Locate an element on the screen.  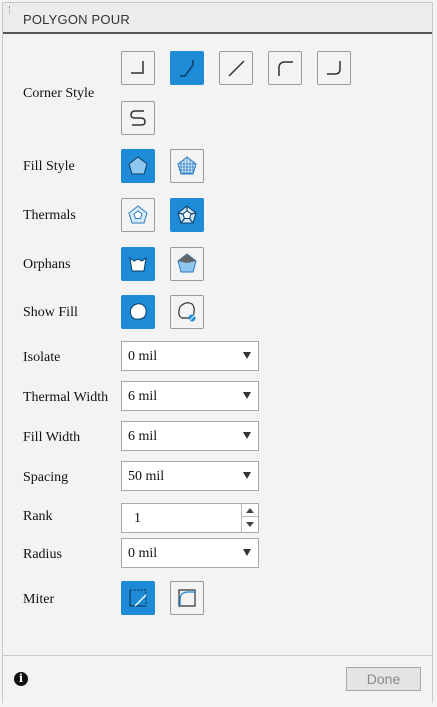
show-fill-off-button is located at coordinates (187, 312).